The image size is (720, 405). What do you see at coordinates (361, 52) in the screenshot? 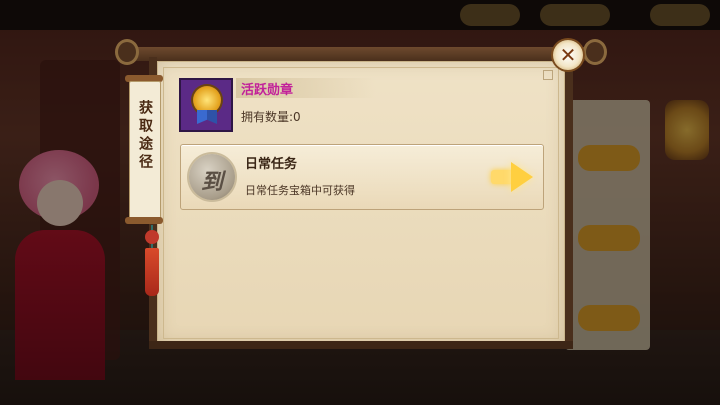
I see `dialog-frame-top` at bounding box center [361, 52].